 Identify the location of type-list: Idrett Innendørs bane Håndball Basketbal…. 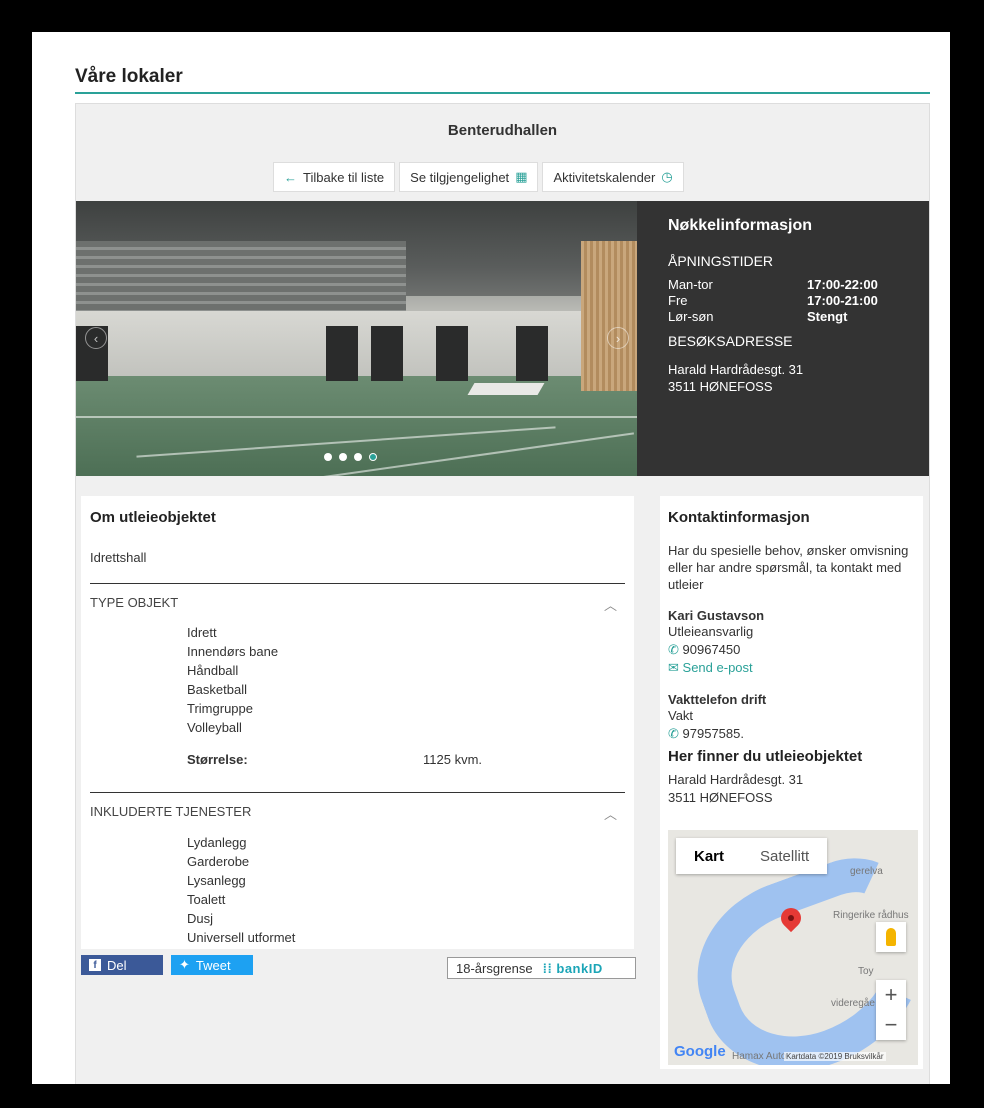
(232, 680).